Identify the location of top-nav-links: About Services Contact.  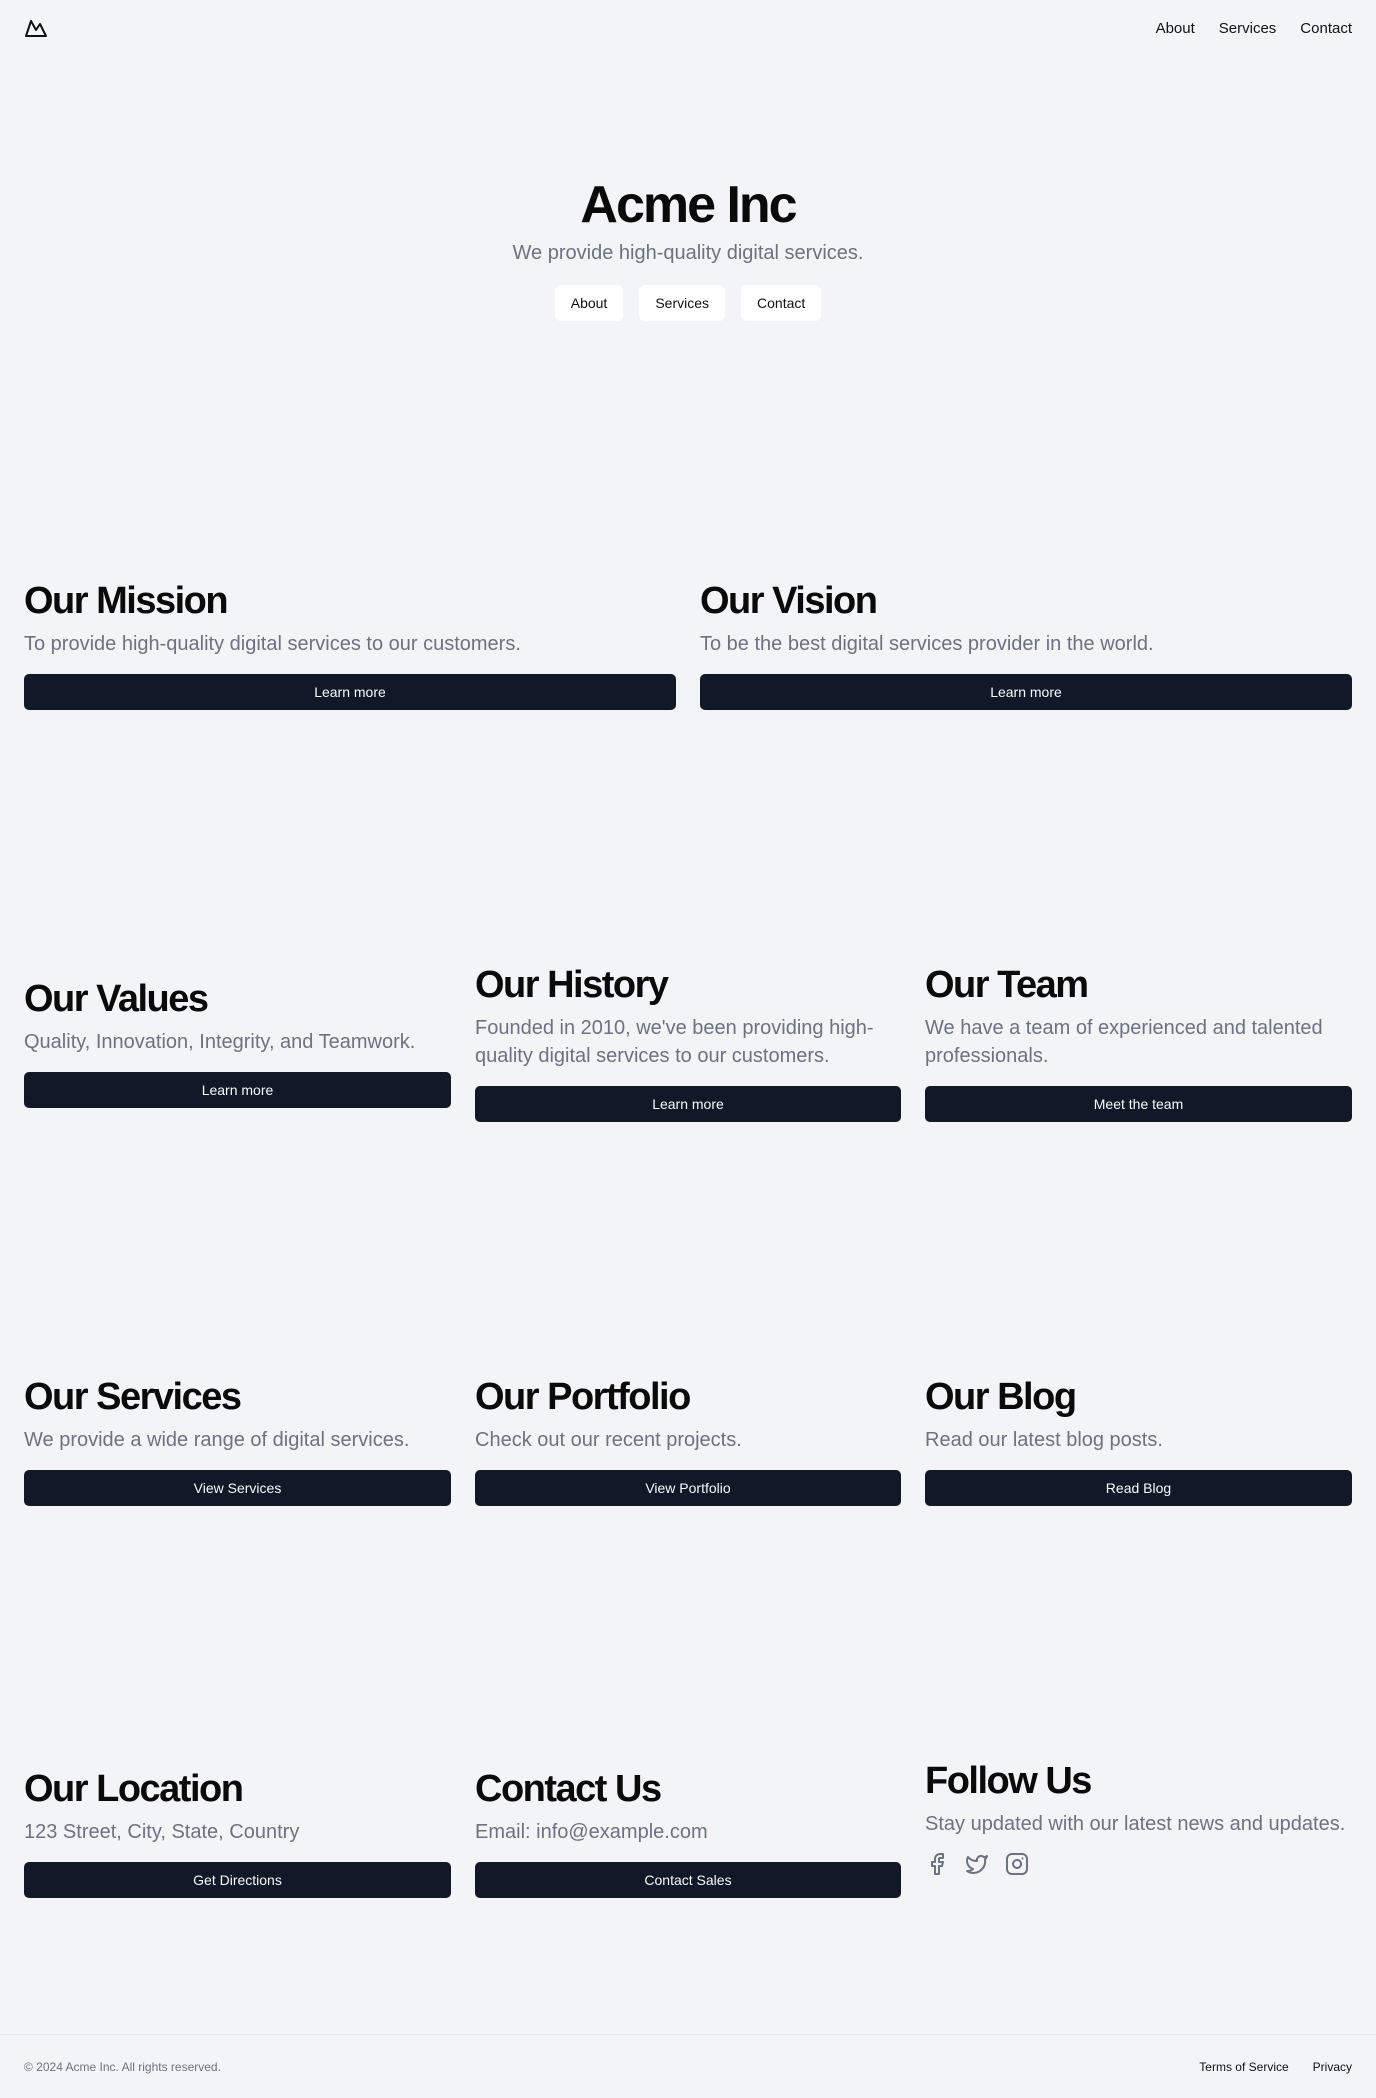
(1254, 28).